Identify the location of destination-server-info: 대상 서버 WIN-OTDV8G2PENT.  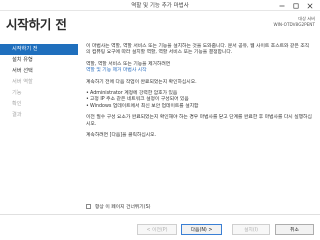
(294, 21).